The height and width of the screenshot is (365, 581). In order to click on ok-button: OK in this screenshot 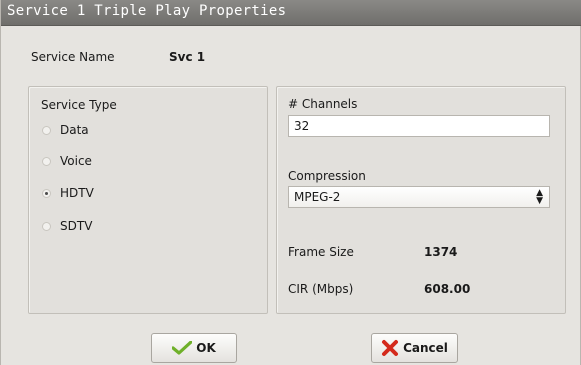, I will do `click(194, 348)`.